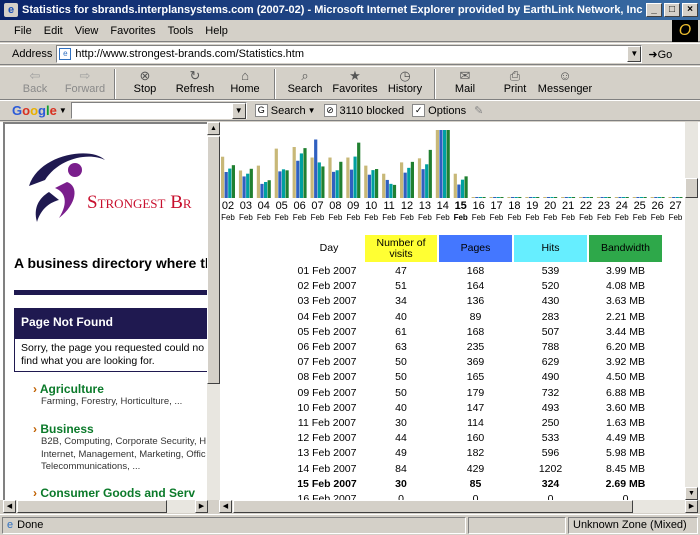 This screenshot has height=535, width=700. What do you see at coordinates (439, 110) in the screenshot?
I see `options-button: ✓ Options` at bounding box center [439, 110].